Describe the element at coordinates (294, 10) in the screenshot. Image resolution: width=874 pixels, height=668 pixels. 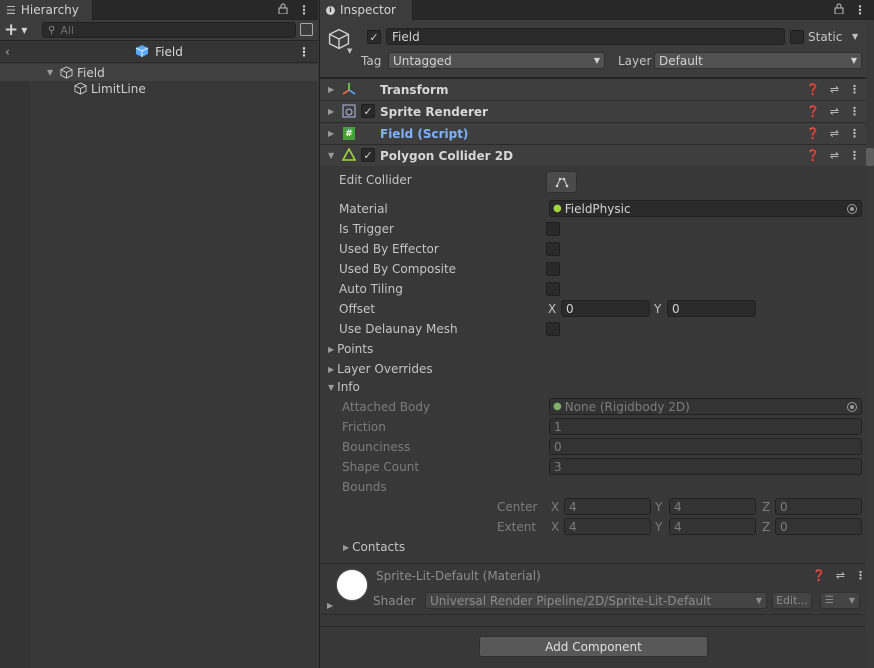
I see `hierarchy-tab-menu: ⋮` at that location.